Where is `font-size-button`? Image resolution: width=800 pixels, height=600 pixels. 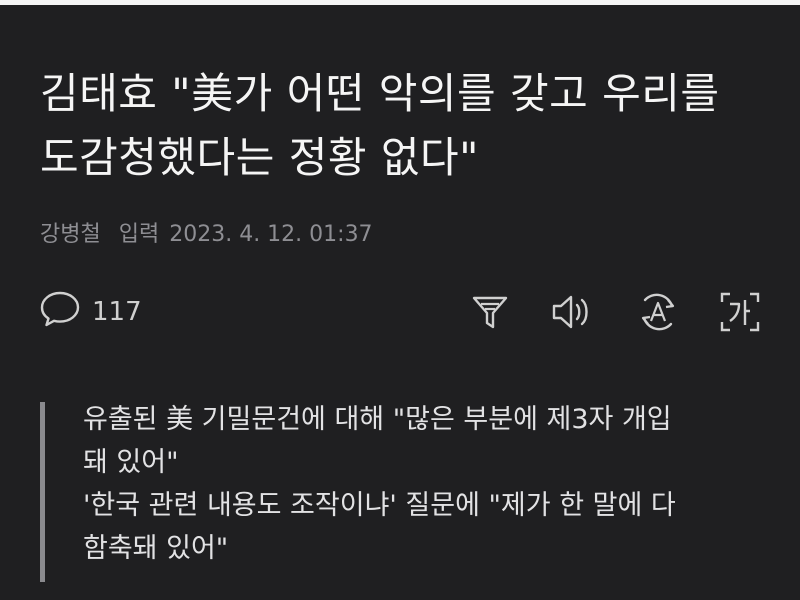
font-size-button is located at coordinates (740, 312).